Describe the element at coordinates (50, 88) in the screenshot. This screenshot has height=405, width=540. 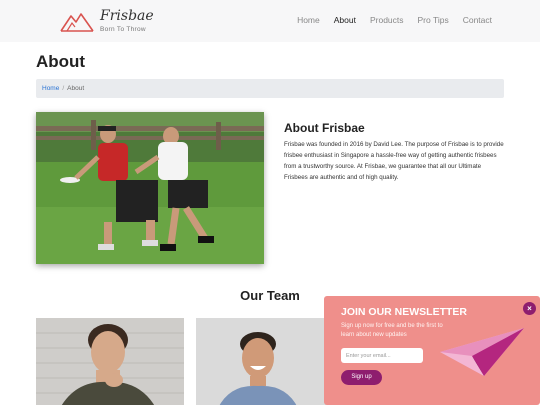
I see `breadcrumb-home-link: Home` at that location.